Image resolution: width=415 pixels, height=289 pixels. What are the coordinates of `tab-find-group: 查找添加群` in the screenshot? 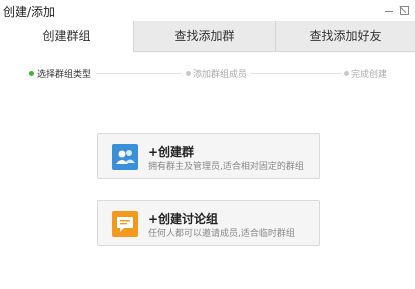 It's located at (205, 36).